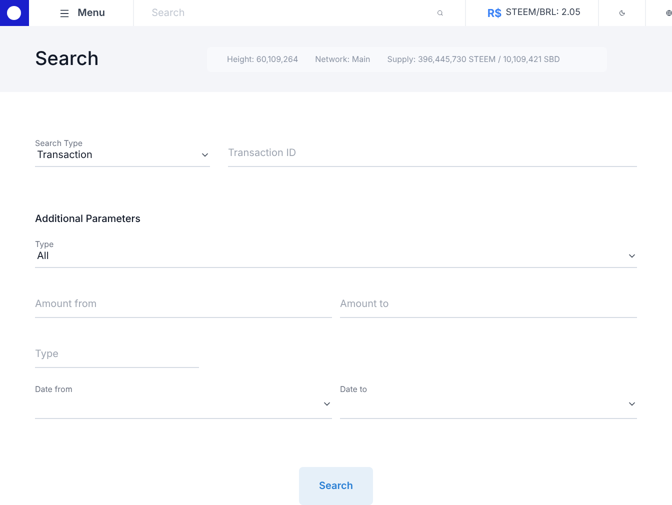  Describe the element at coordinates (122, 152) in the screenshot. I see `select-field: Search Type Transaction` at that location.